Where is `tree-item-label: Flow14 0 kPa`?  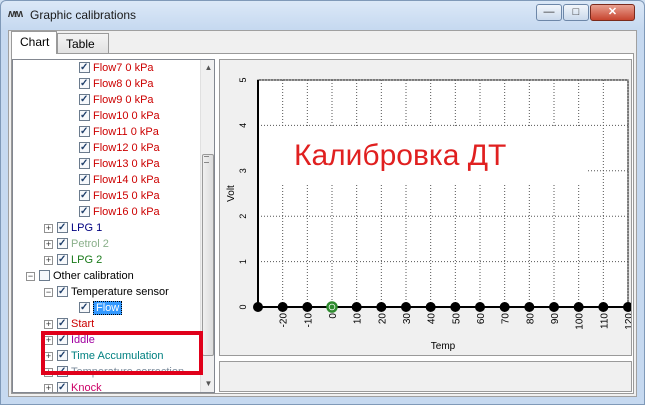 tree-item-label: Flow14 0 kPa is located at coordinates (126, 180).